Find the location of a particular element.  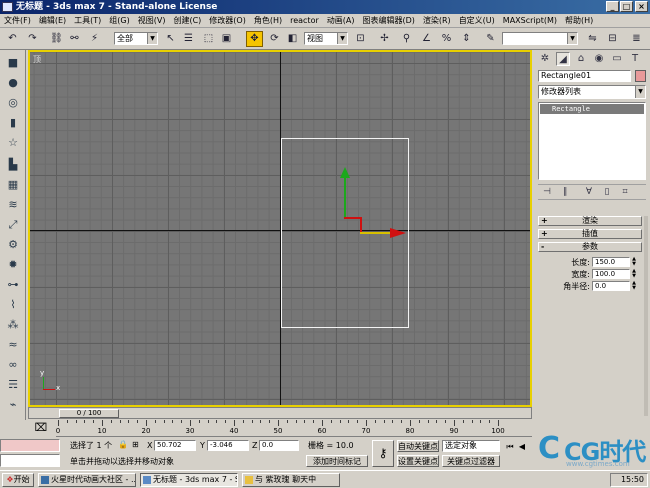

rollout-parameters: - 参数 is located at coordinates (590, 247).